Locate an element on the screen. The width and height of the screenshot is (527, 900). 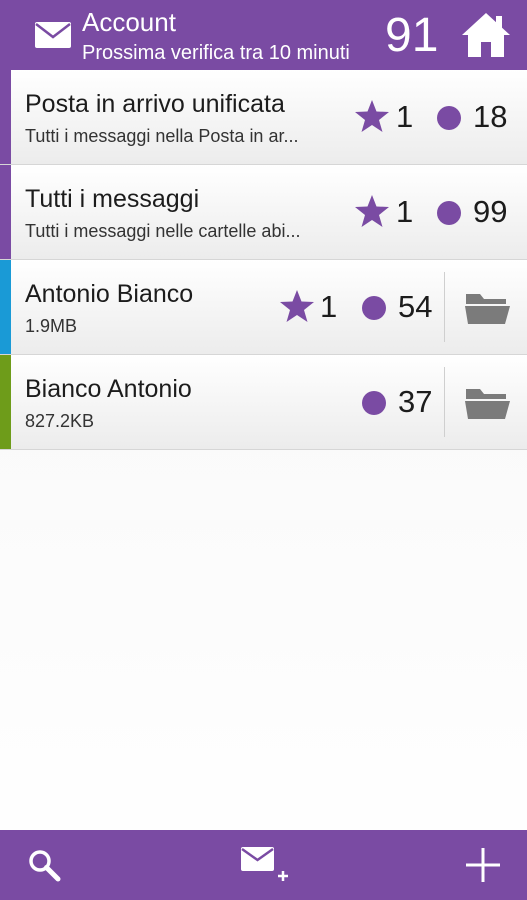
home-icon is located at coordinates (486, 35).